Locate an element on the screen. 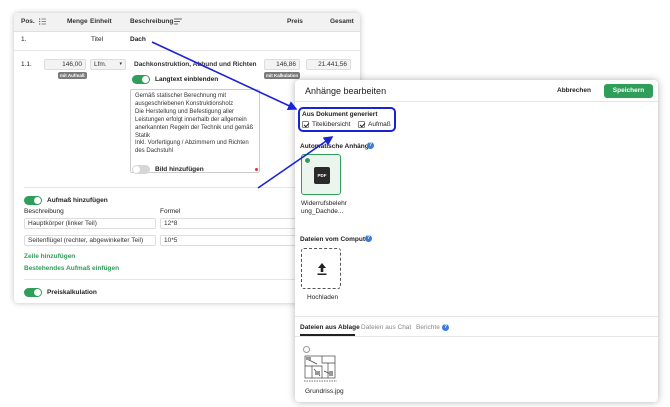 The image size is (670, 407). aufmass-checkbox is located at coordinates (361, 124).